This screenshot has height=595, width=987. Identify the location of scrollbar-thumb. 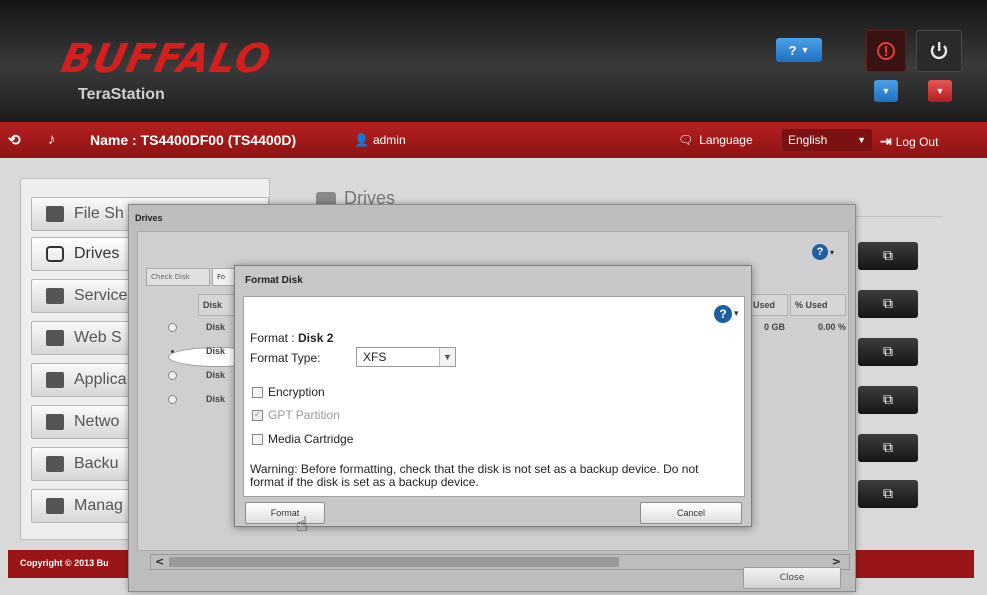
(394, 562).